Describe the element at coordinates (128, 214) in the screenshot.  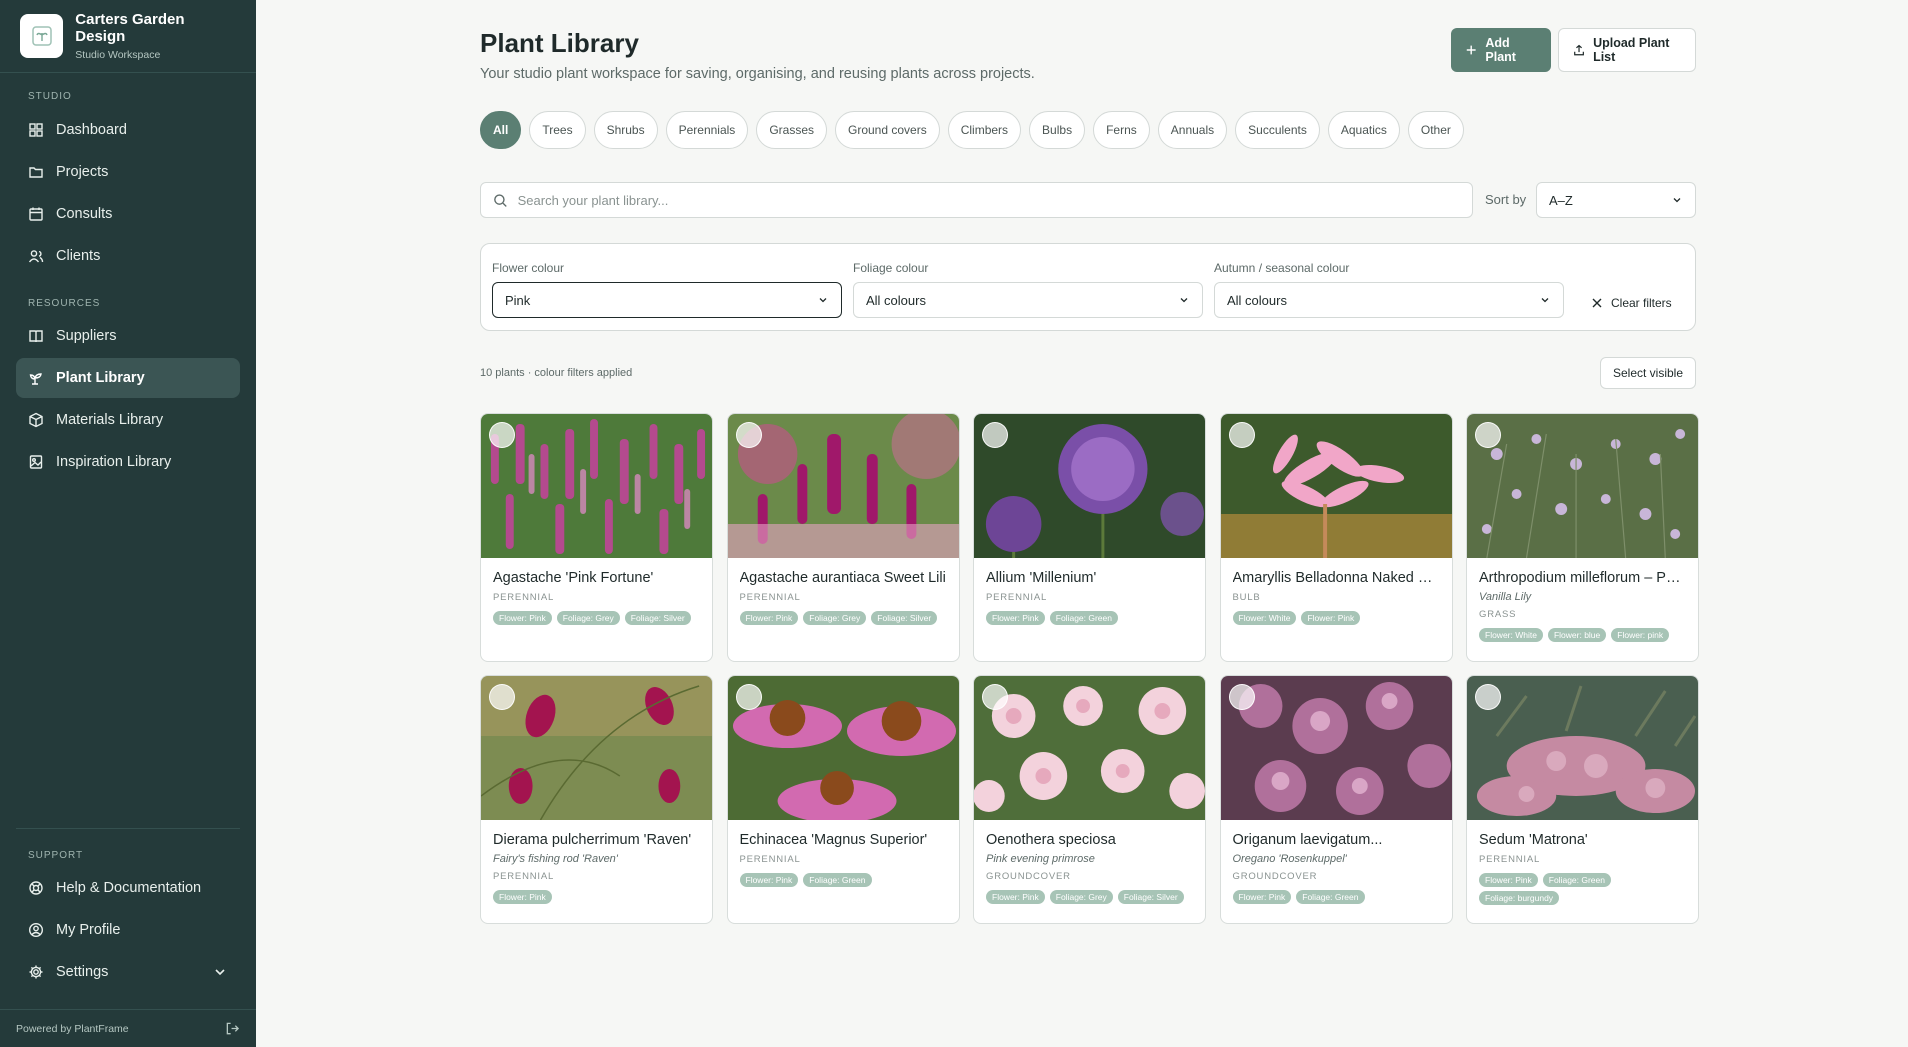
I see `sidebar-item-consults: Consults` at that location.